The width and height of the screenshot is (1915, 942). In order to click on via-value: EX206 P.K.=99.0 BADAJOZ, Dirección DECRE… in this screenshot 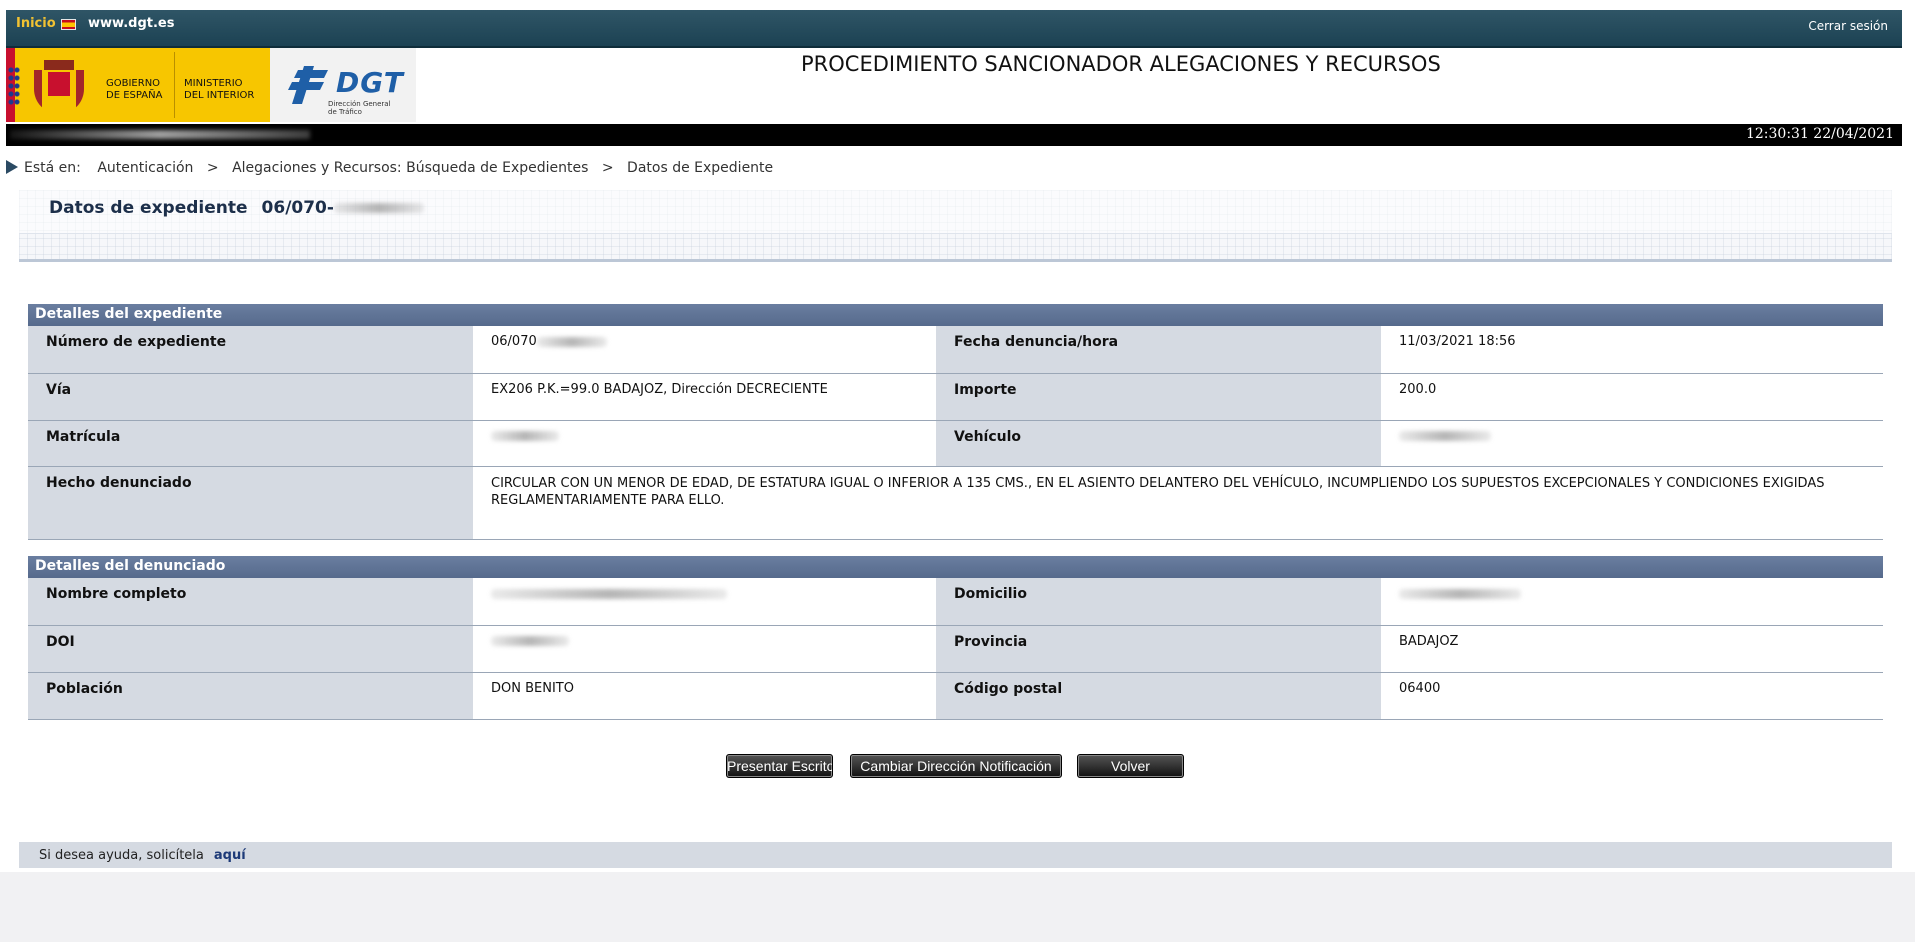, I will do `click(704, 397)`.